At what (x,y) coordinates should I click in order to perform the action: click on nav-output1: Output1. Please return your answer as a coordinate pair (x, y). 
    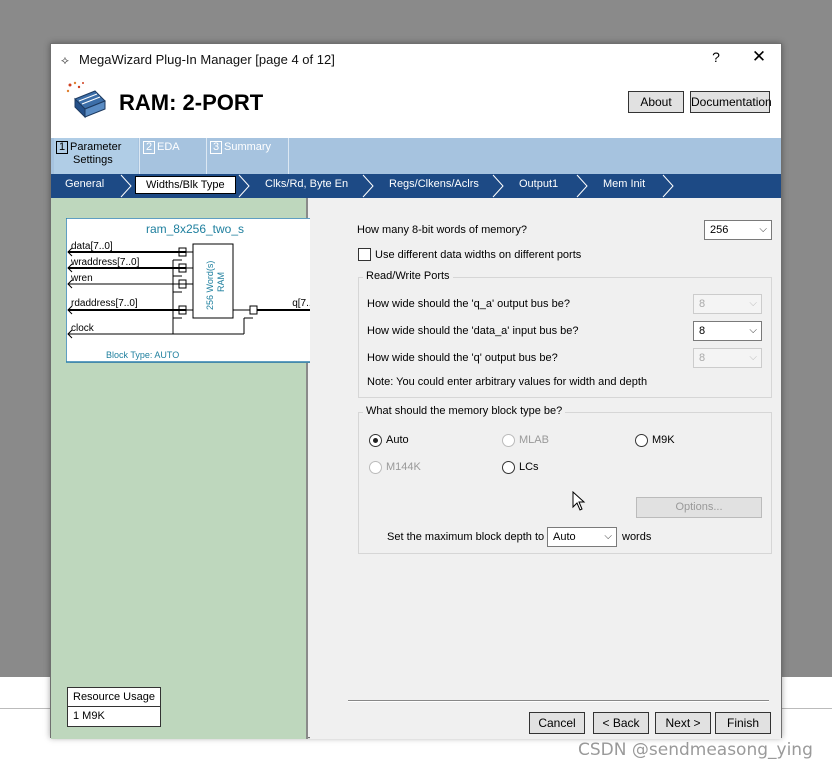
    Looking at the image, I should click on (538, 184).